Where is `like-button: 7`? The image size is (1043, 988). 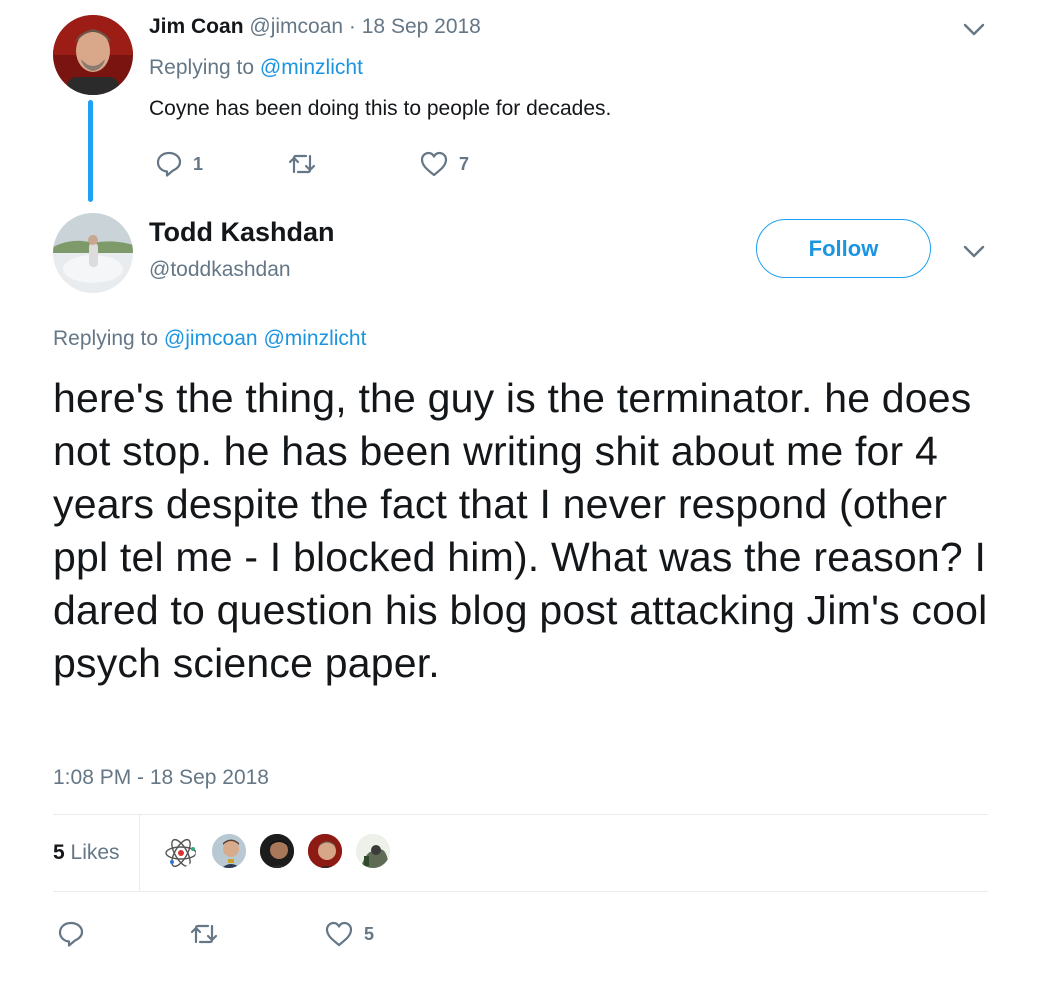
like-button: 7 is located at coordinates (444, 164).